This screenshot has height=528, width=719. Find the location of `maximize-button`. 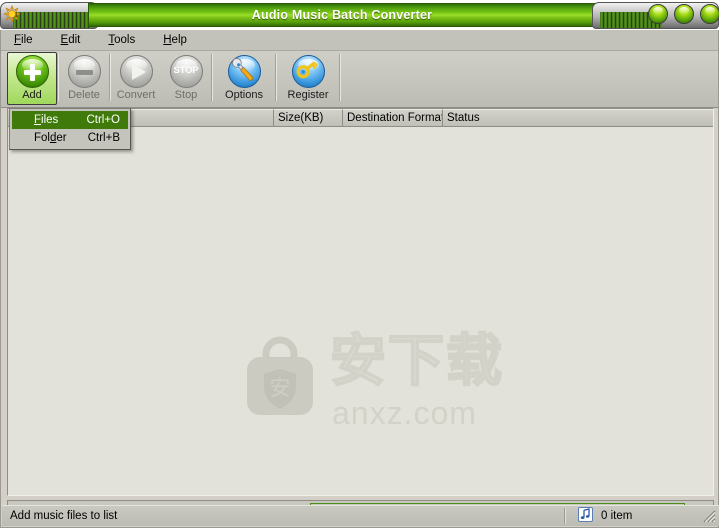

maximize-button is located at coordinates (684, 14).